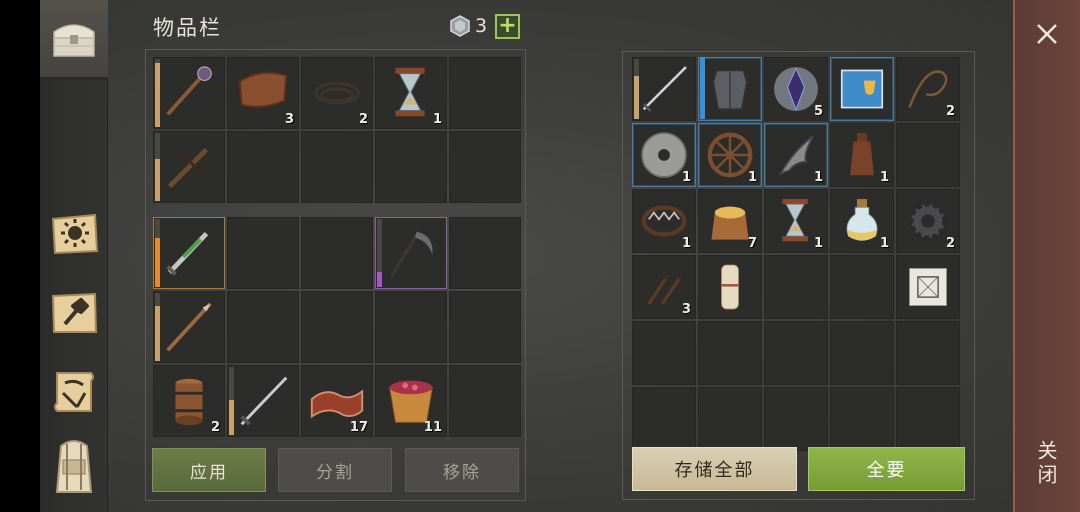  I want to click on store-all-button: 存储全部, so click(714, 469).